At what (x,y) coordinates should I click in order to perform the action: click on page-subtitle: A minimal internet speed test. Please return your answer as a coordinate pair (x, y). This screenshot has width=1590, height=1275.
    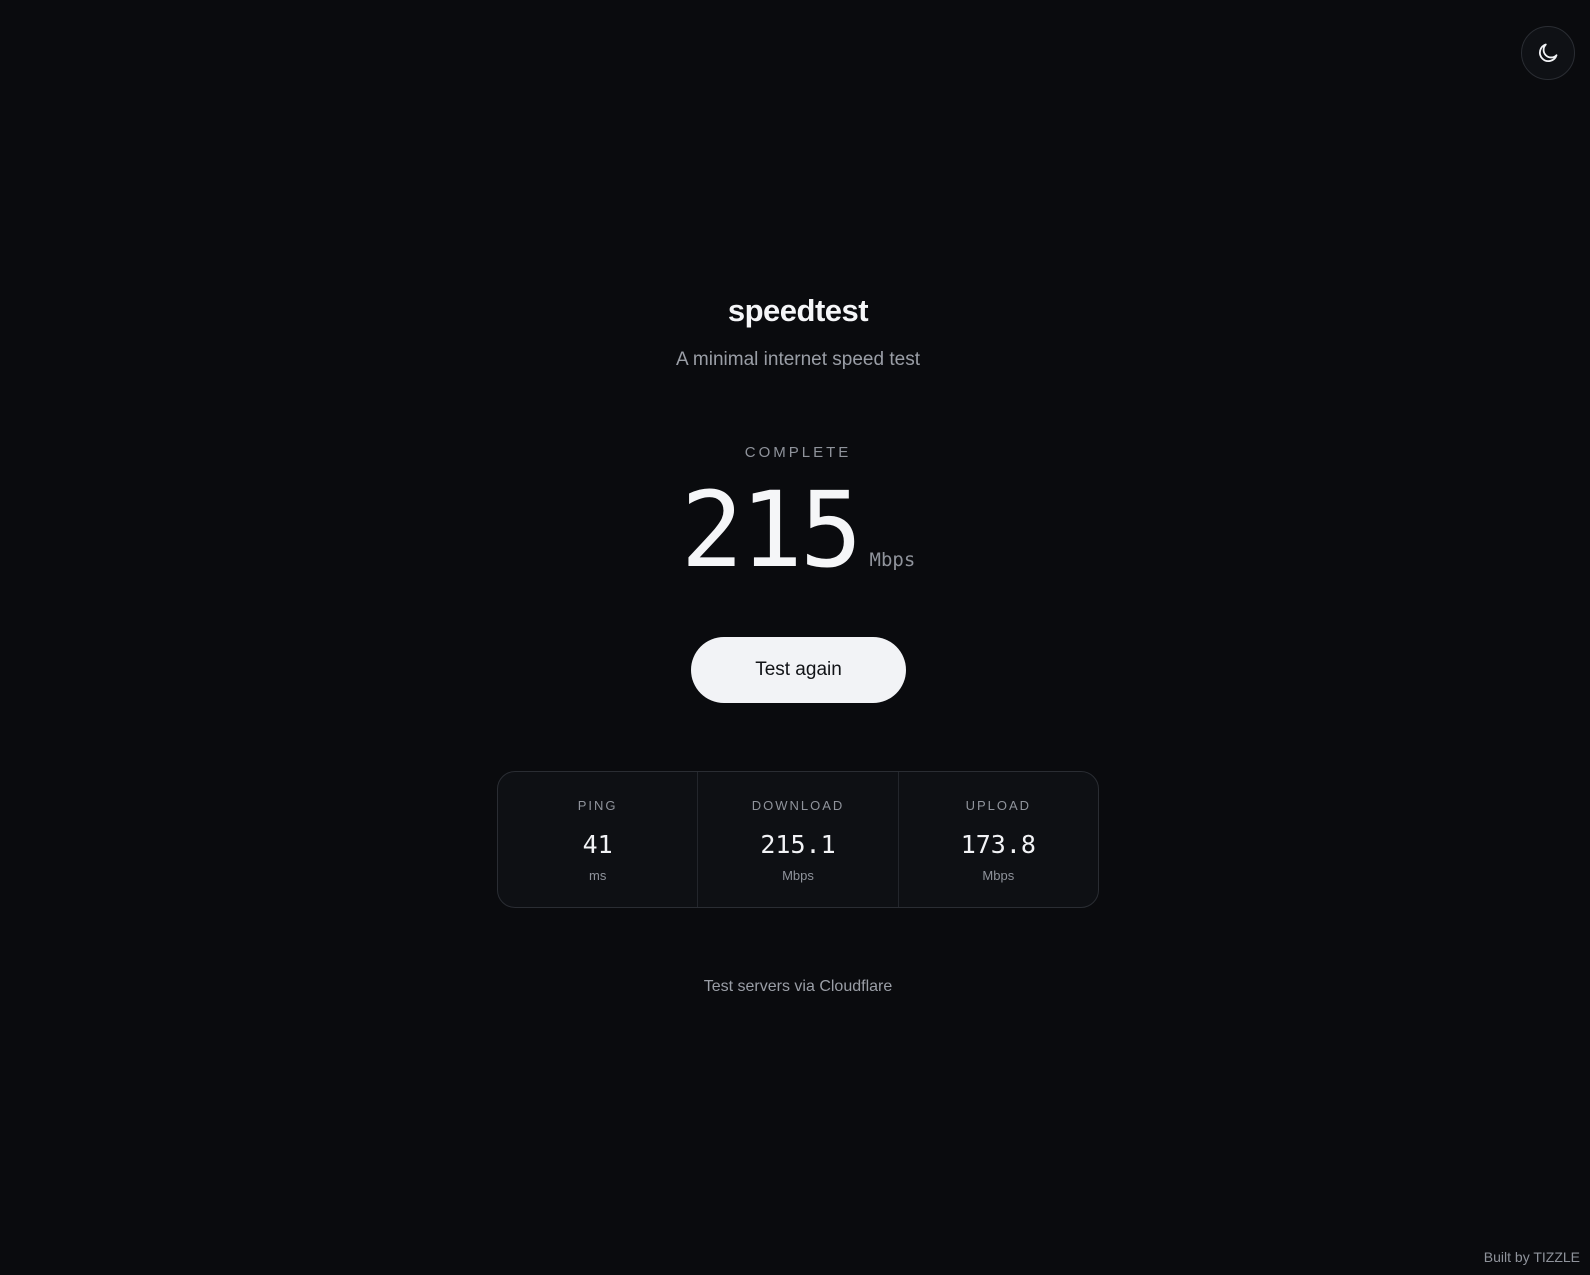
    Looking at the image, I should click on (798, 359).